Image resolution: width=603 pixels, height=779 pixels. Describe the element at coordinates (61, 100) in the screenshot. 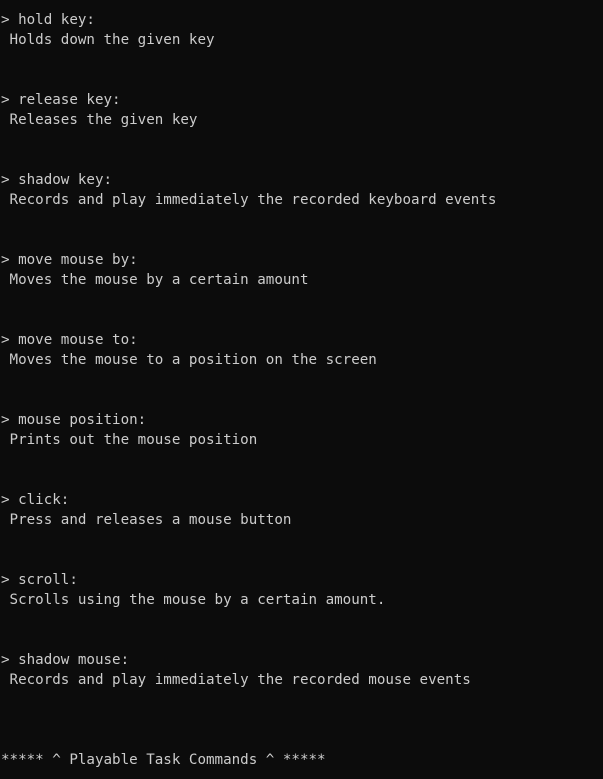

I see `command-title: > release key:` at that location.